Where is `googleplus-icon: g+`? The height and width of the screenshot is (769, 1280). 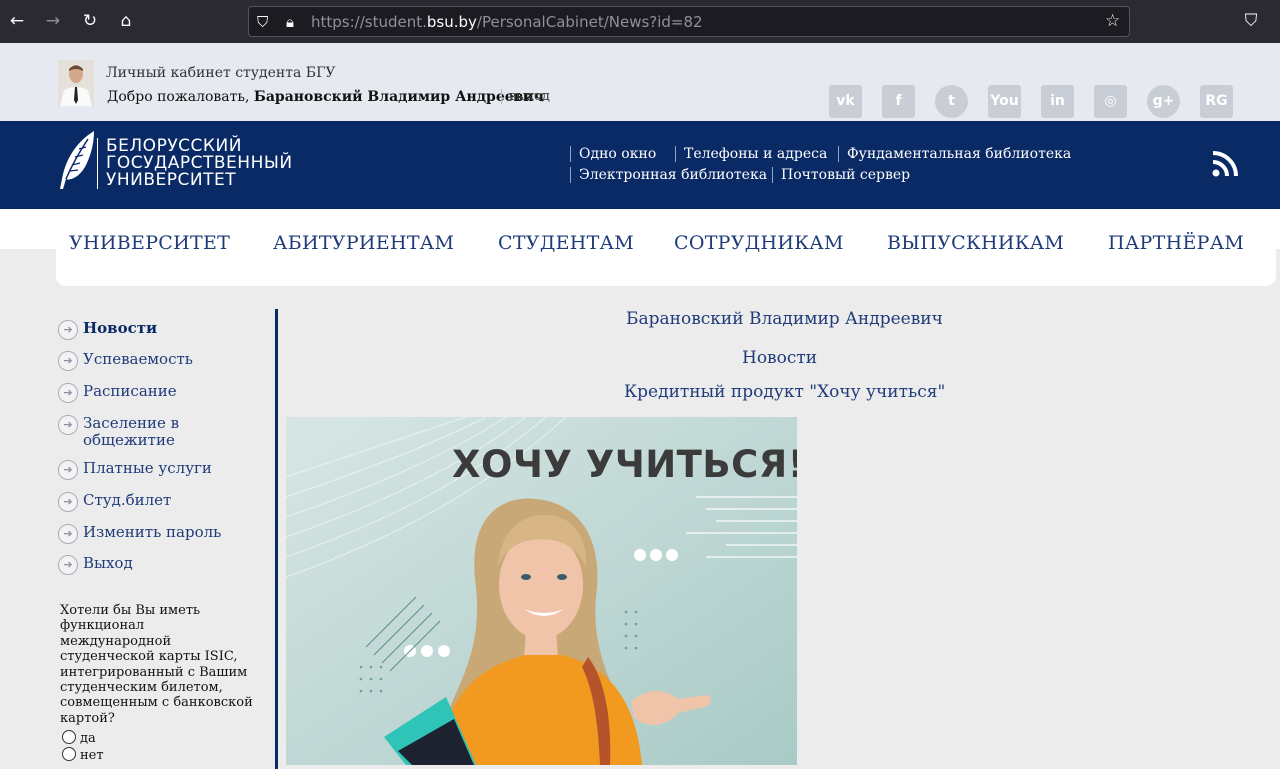 googleplus-icon: g+ is located at coordinates (1163, 101).